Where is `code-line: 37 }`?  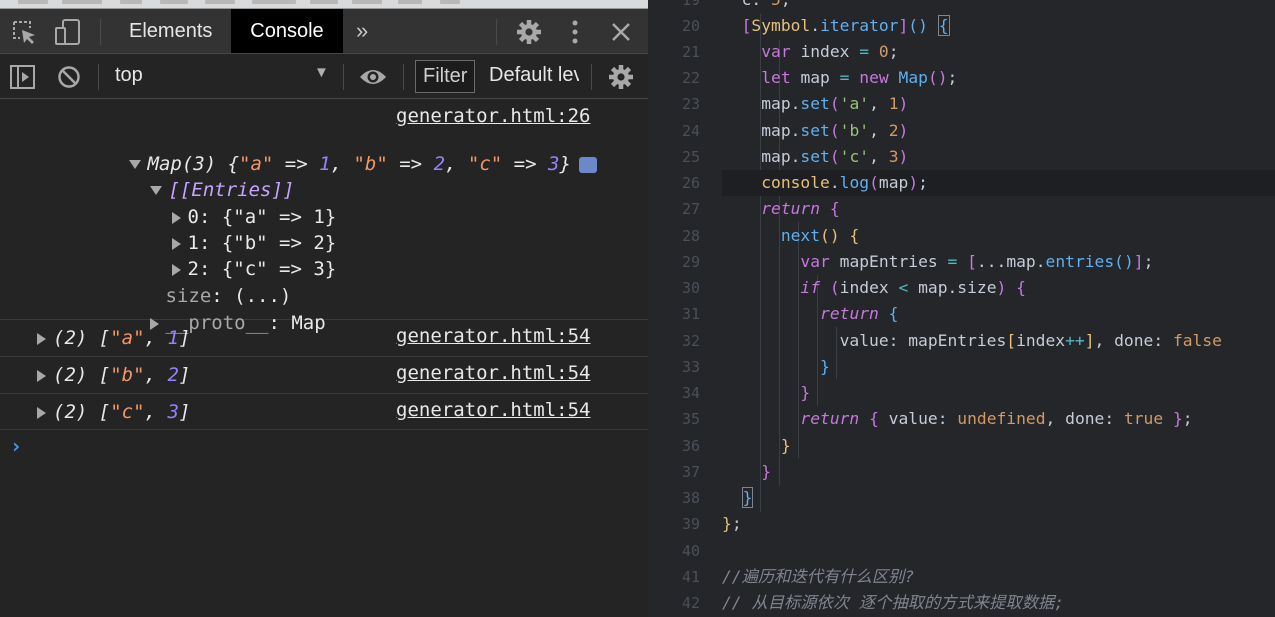 code-line: 37 } is located at coordinates (726, 471).